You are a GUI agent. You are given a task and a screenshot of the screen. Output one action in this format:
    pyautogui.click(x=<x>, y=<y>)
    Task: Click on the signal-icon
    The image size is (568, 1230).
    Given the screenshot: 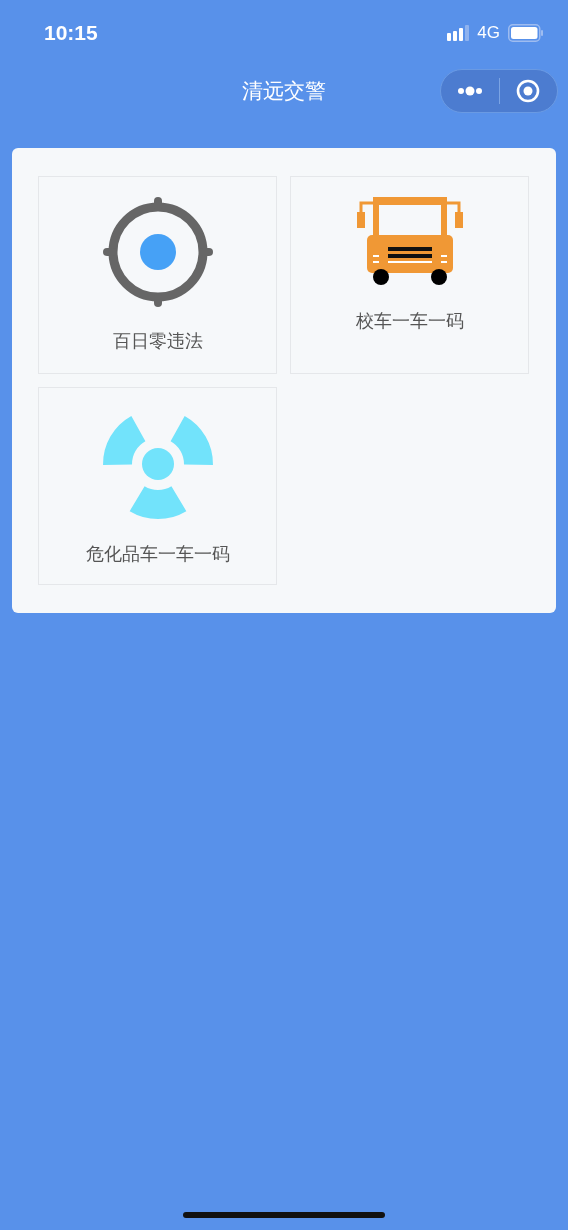 What is the action you would take?
    pyautogui.click(x=458, y=33)
    